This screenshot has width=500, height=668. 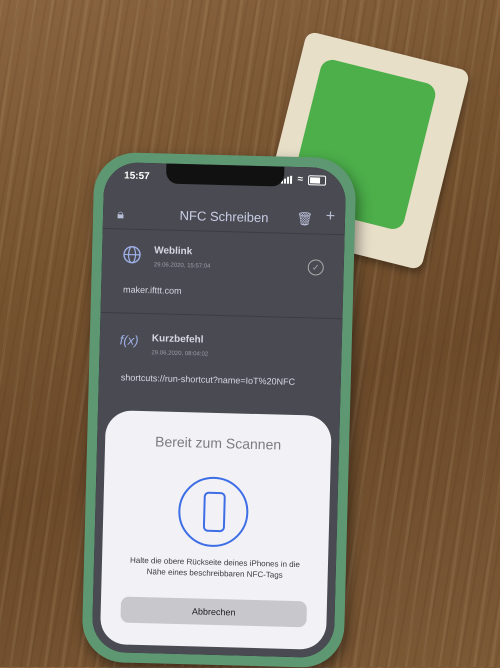 What do you see at coordinates (208, 379) in the screenshot?
I see `record-content: shortcuts://run-shortcut?name=IoT%20NFC` at bounding box center [208, 379].